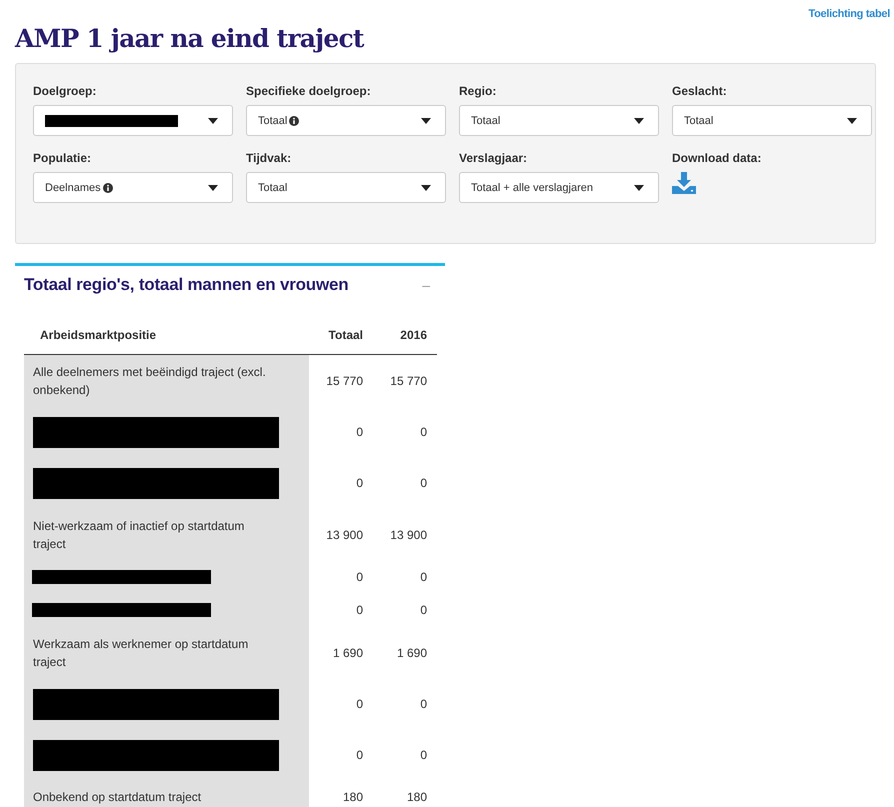  Describe the element at coordinates (269, 158) in the screenshot. I see `filter-label: Tijdvak:` at that location.